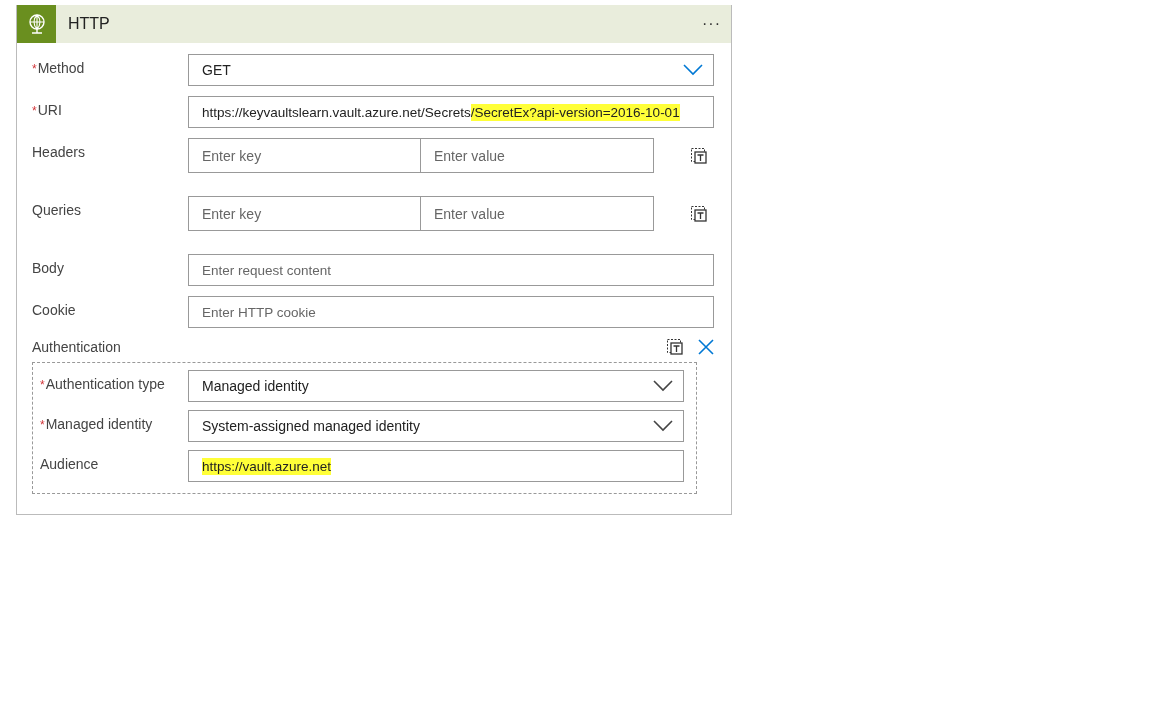 This screenshot has width=1152, height=720. Describe the element at coordinates (99, 424) in the screenshot. I see `field-label: Managed identity` at that location.